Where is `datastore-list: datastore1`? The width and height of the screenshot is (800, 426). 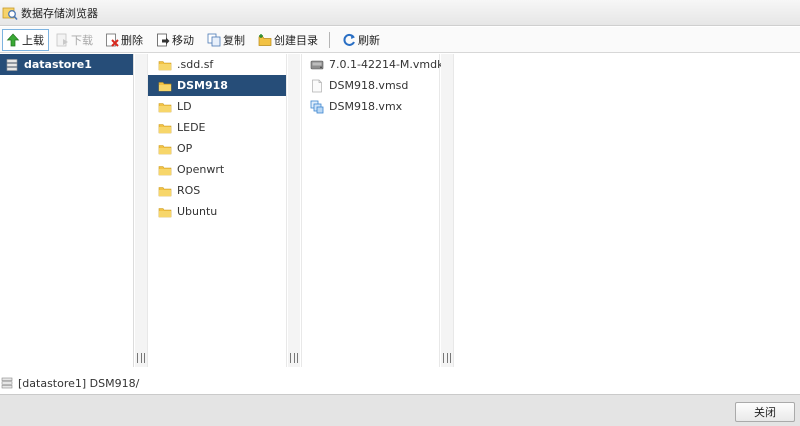
datastore-list: datastore1 is located at coordinates (67, 210).